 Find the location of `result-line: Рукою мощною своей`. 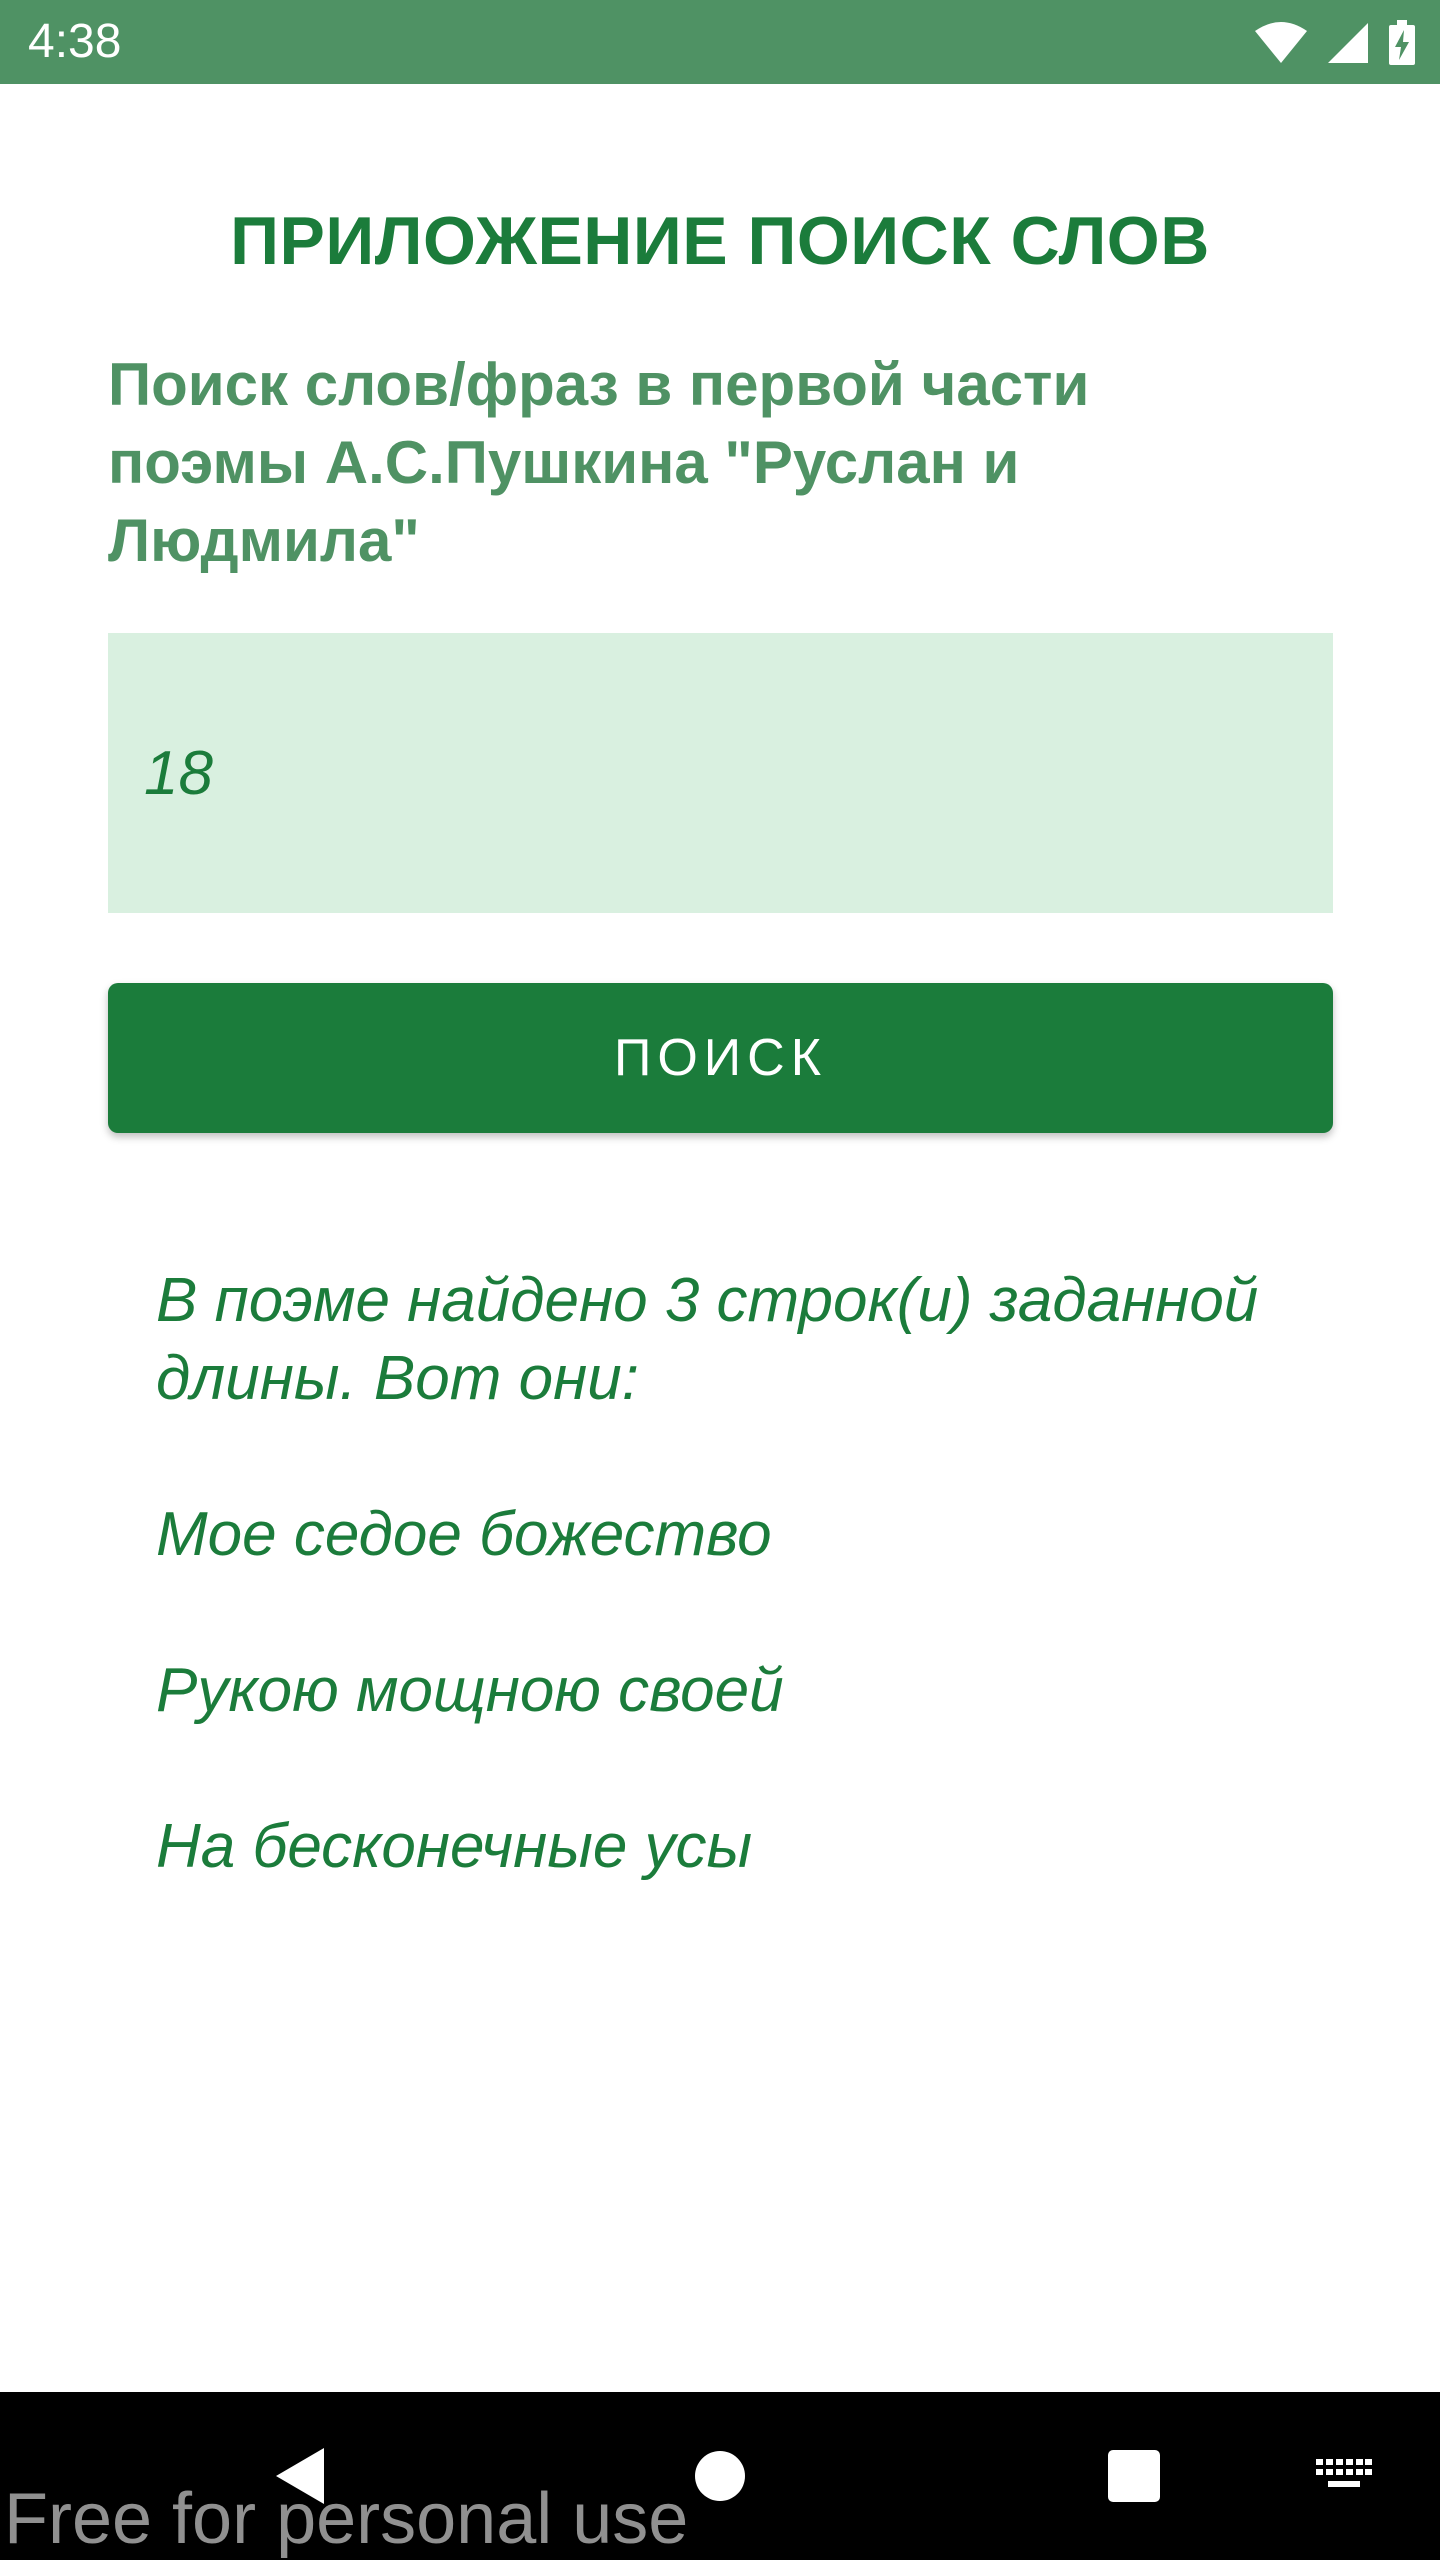

result-line: Рукою мощною своей is located at coordinates (470, 1690).